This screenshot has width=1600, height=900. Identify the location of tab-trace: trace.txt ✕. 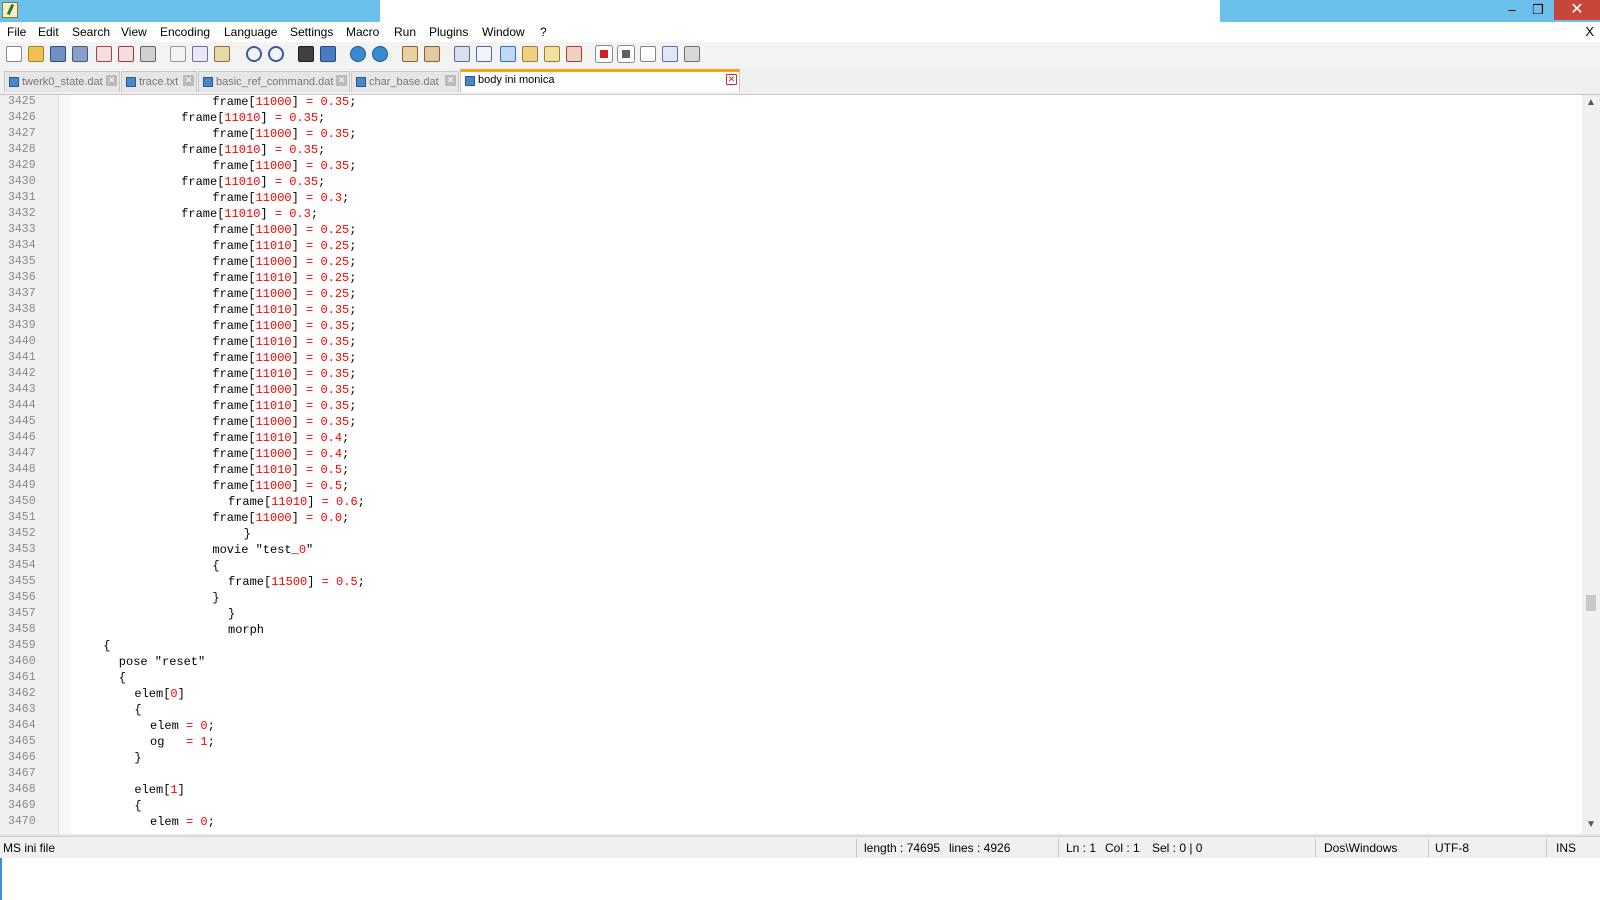
(159, 81).